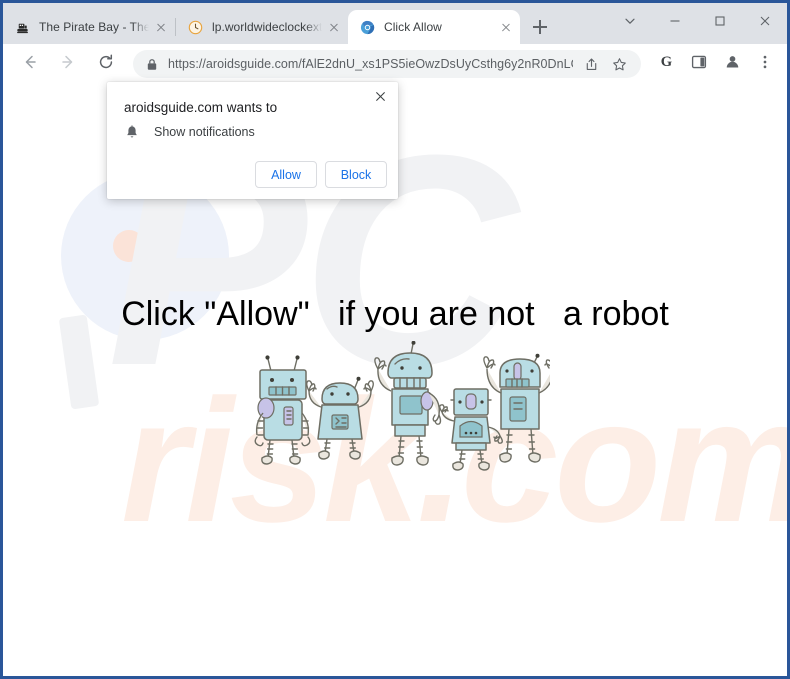 The image size is (790, 679). I want to click on maximize-button, so click(719, 21).